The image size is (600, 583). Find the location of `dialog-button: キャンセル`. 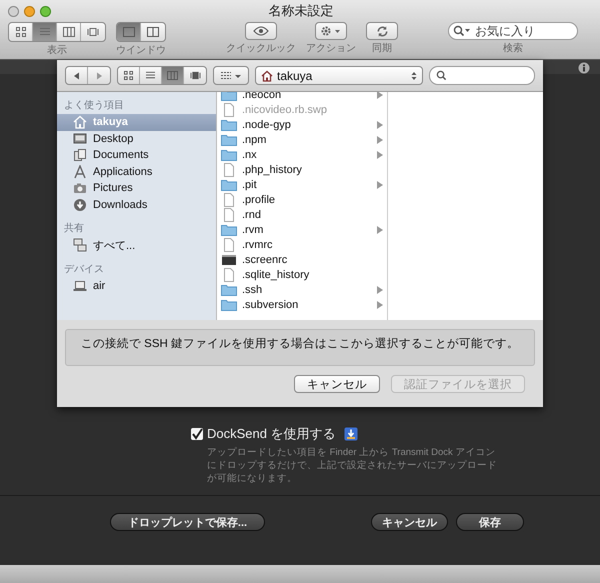

dialog-button: キャンセル is located at coordinates (409, 522).